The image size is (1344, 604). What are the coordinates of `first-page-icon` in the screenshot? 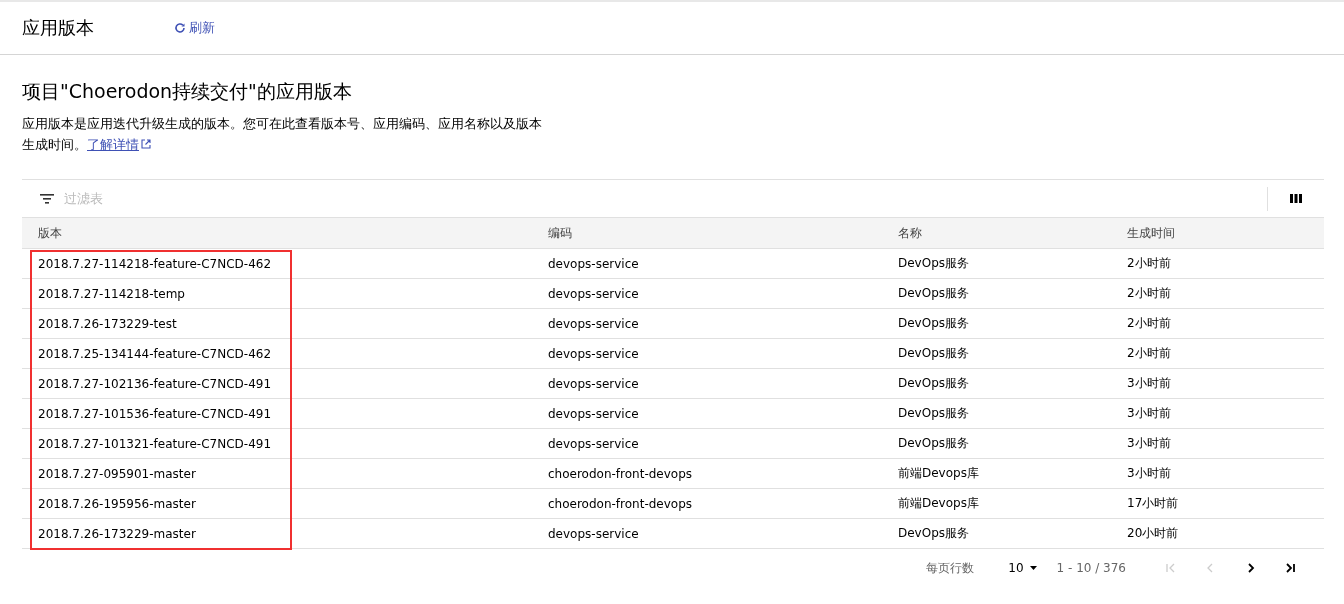 It's located at (1170, 568).